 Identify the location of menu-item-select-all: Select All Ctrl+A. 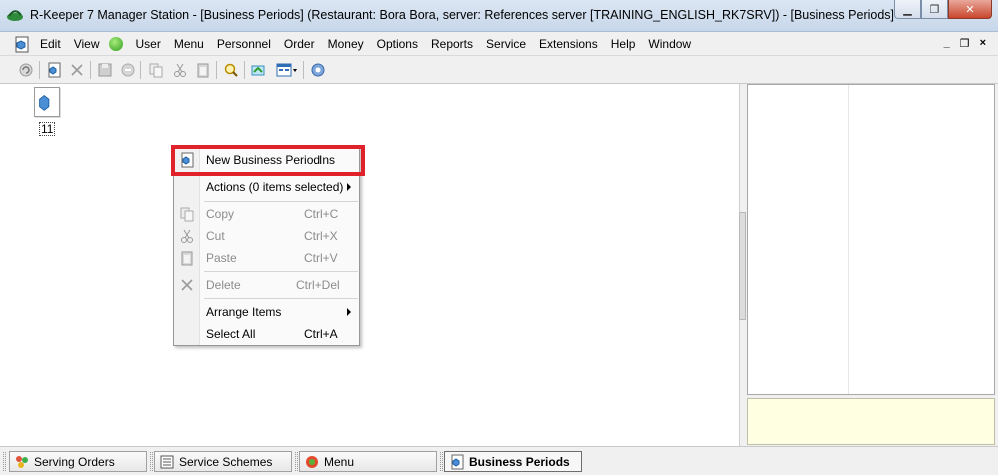
(266, 334).